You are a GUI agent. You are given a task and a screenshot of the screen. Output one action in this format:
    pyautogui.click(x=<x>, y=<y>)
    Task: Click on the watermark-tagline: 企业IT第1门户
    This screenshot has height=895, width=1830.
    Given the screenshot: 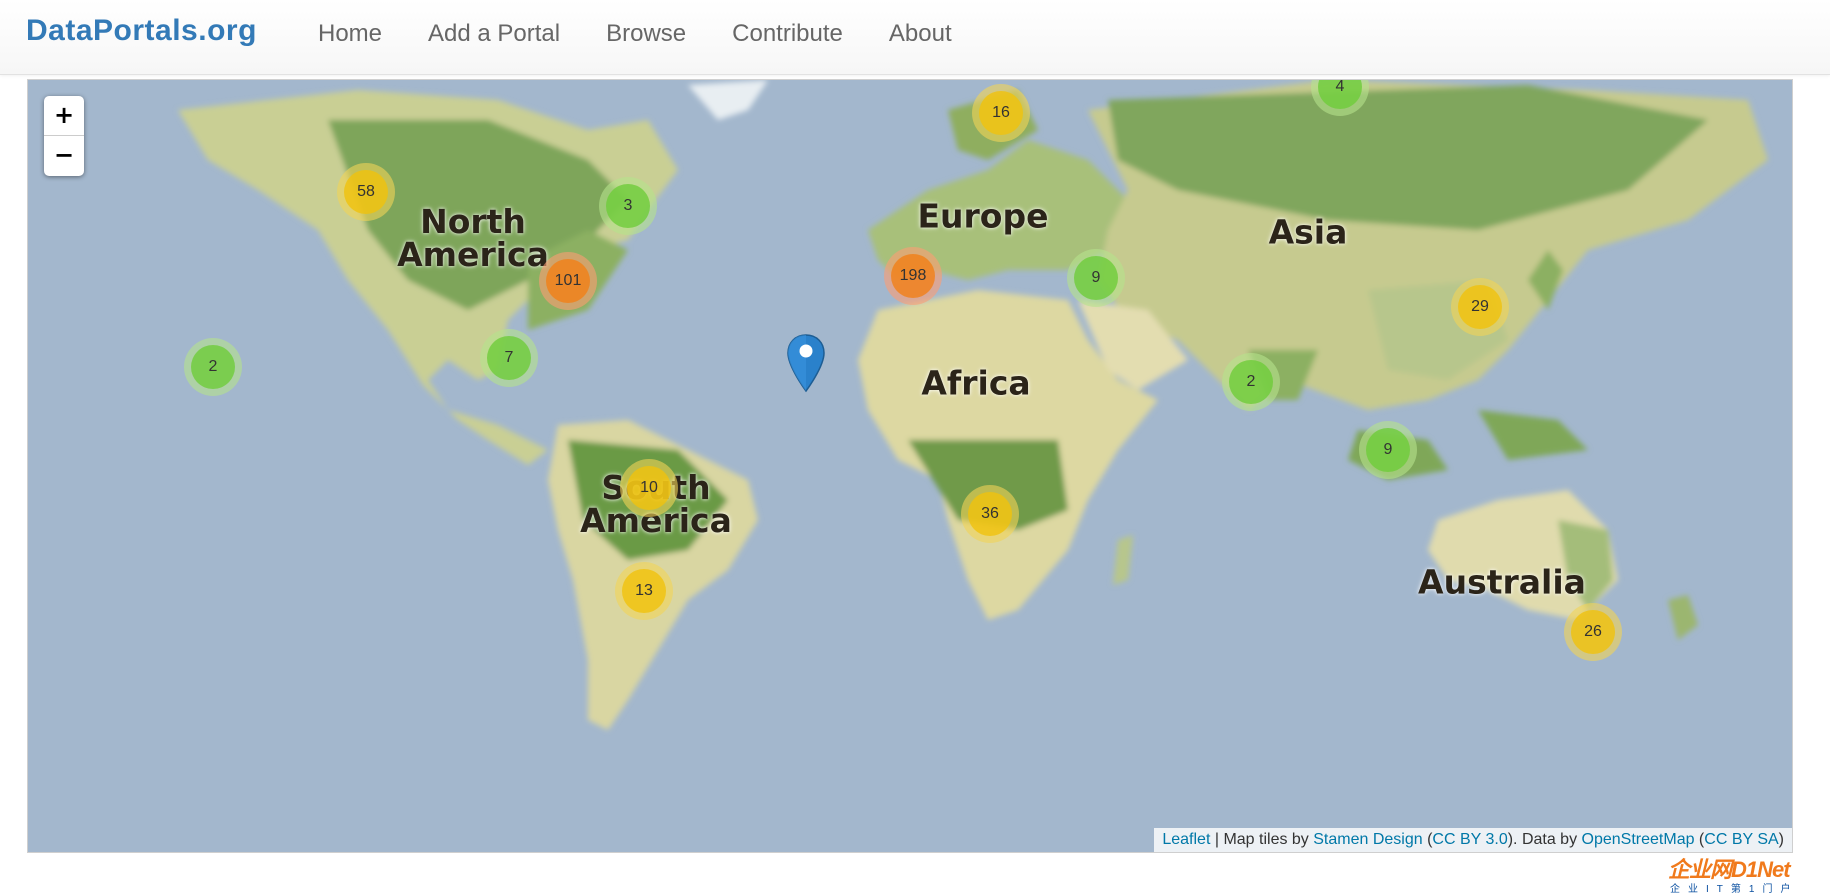 What is the action you would take?
    pyautogui.click(x=1734, y=889)
    